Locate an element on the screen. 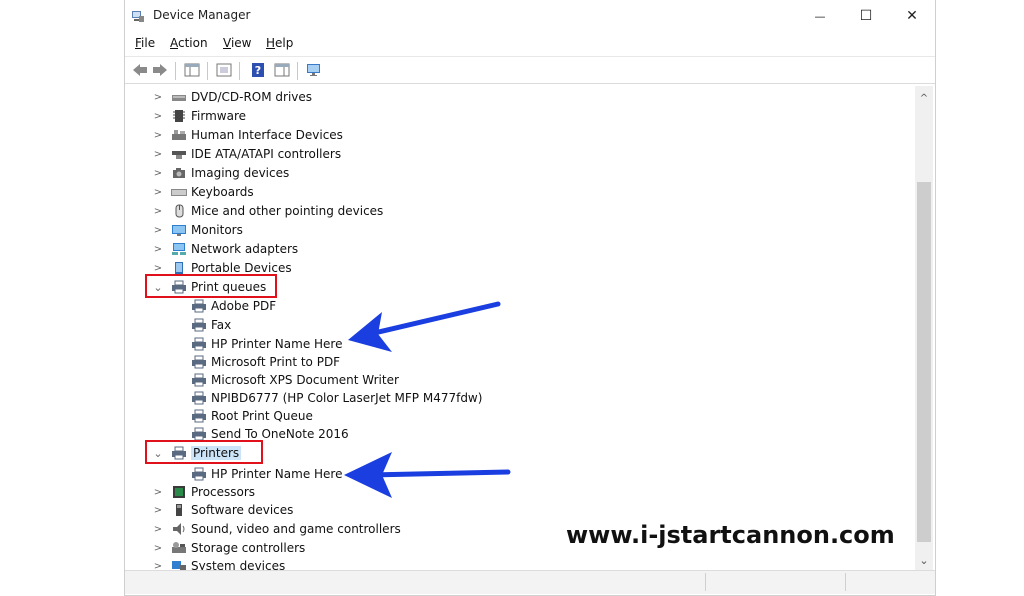  processor-icon is located at coordinates (179, 492).